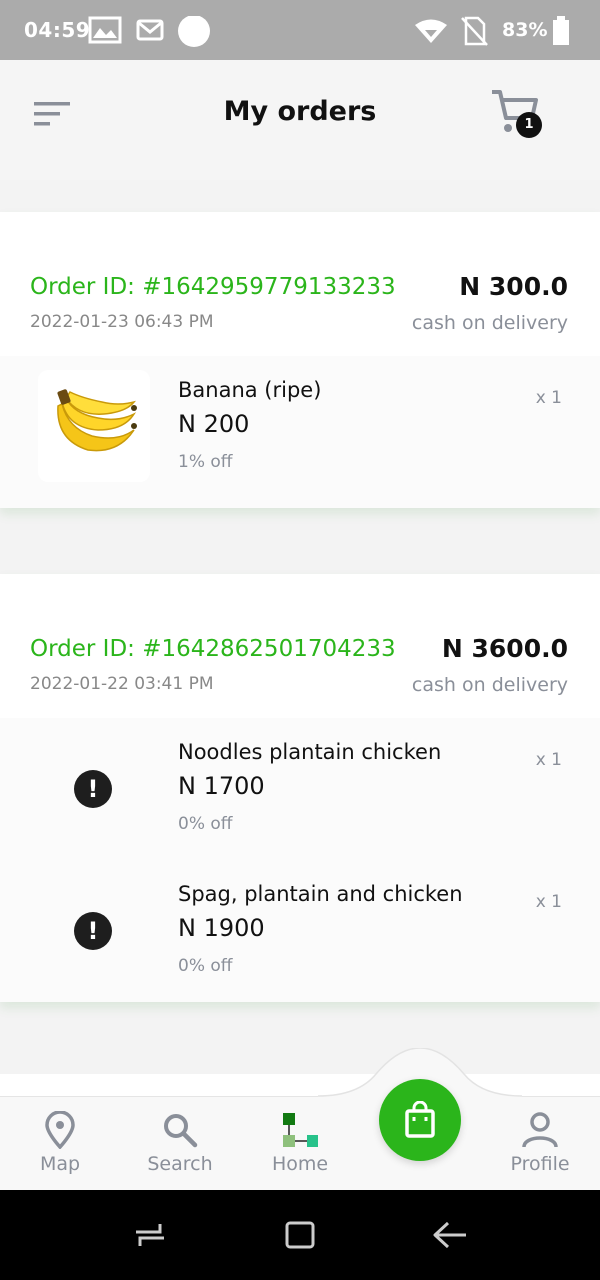  I want to click on map-pin-icon, so click(60, 1130).